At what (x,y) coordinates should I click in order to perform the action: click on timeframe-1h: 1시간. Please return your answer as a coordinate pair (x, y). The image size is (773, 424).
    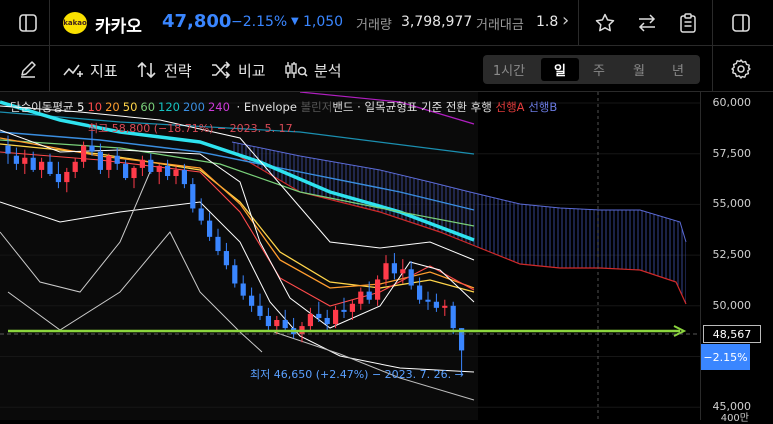
    Looking at the image, I should click on (509, 69).